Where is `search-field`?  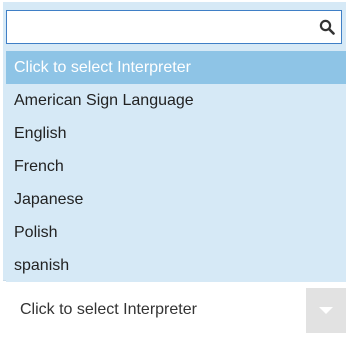 search-field is located at coordinates (174, 27).